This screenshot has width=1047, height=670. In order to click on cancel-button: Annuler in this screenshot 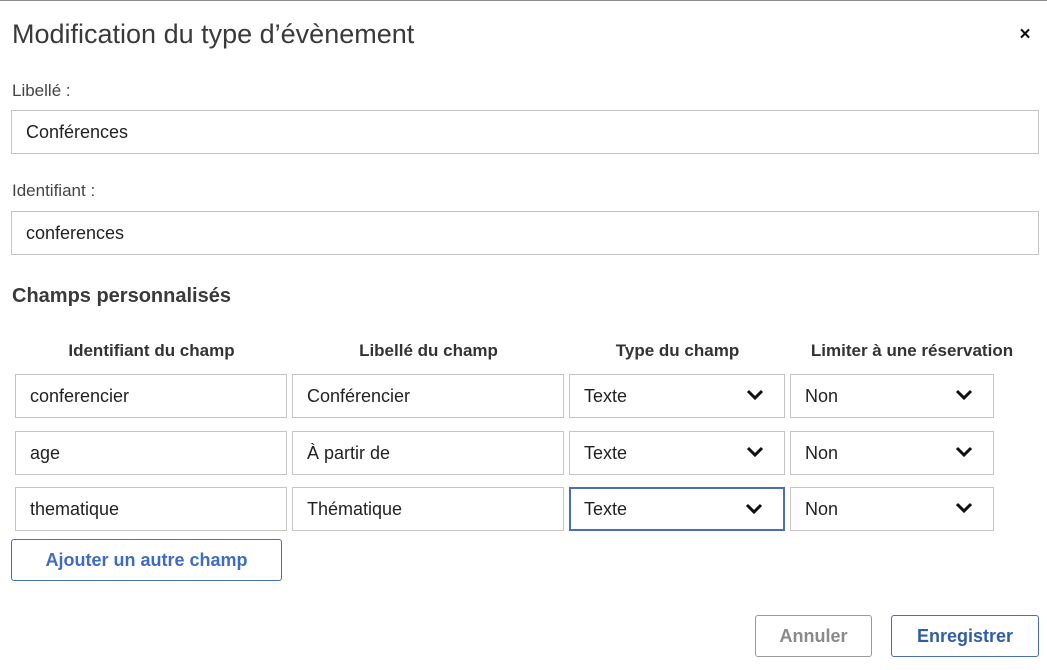, I will do `click(813, 636)`.